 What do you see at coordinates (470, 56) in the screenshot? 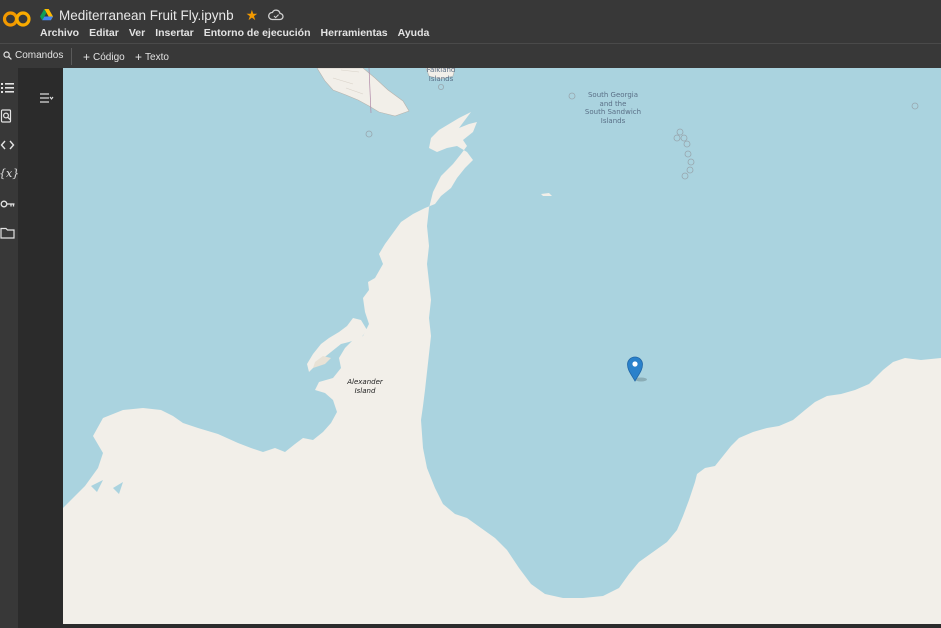
I see `notebook-toolbar: Comandos + Código + Texto` at bounding box center [470, 56].